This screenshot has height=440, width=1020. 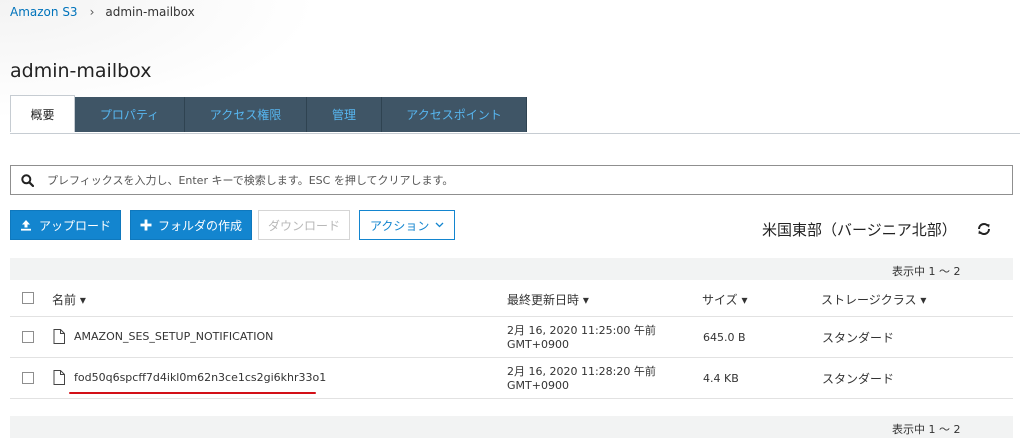 I want to click on actions-dropdown-label: アクション, so click(x=400, y=225).